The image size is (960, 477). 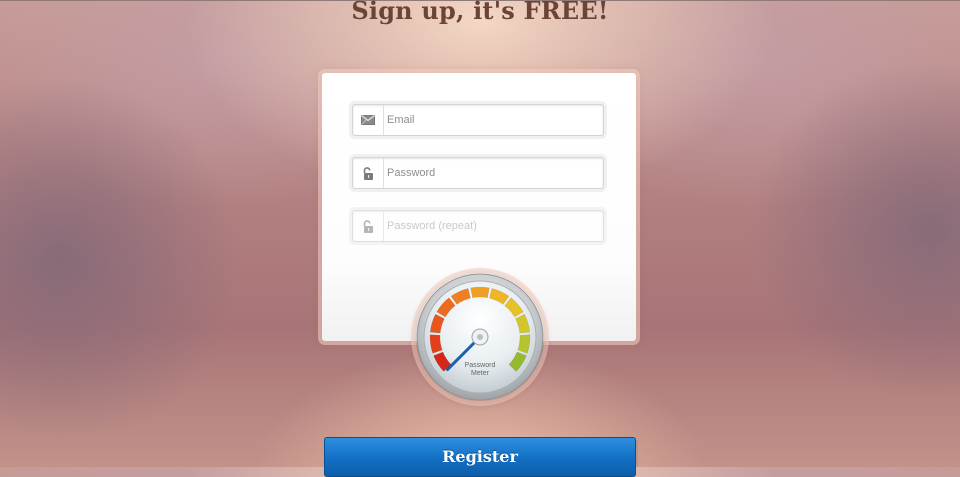 What do you see at coordinates (492, 226) in the screenshot?
I see `password-repeat-input` at bounding box center [492, 226].